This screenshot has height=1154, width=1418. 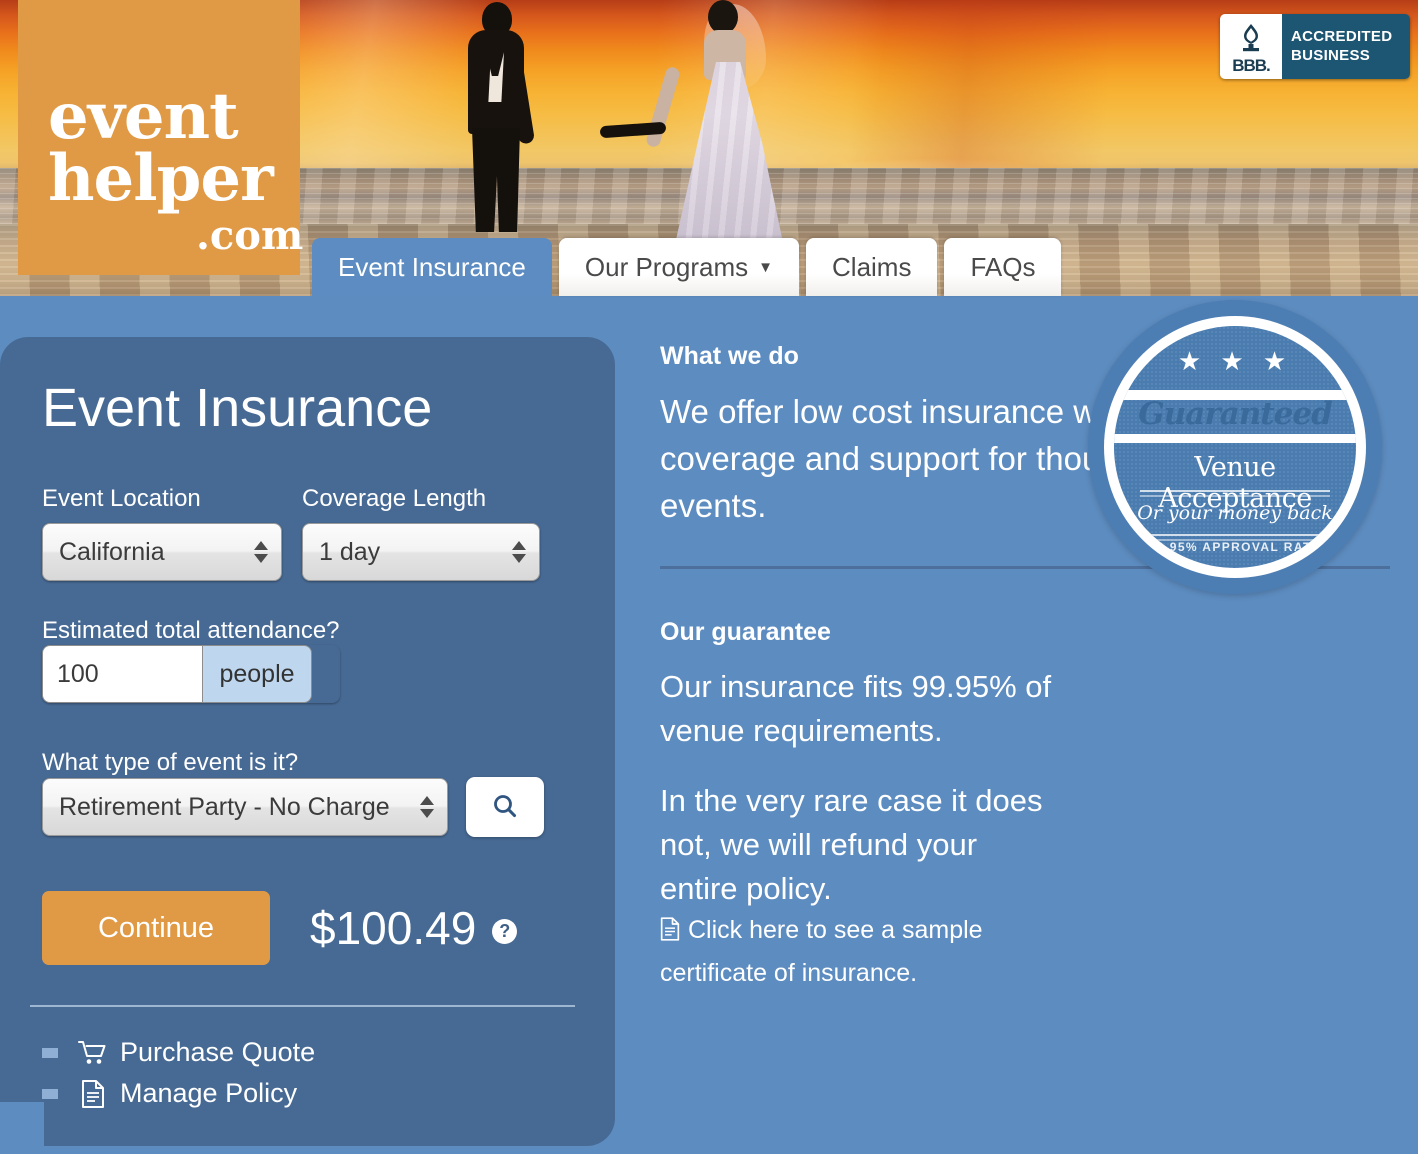 I want to click on bbb-accreditation-text: ACCREDITED BUSINESS, so click(x=1346, y=46).